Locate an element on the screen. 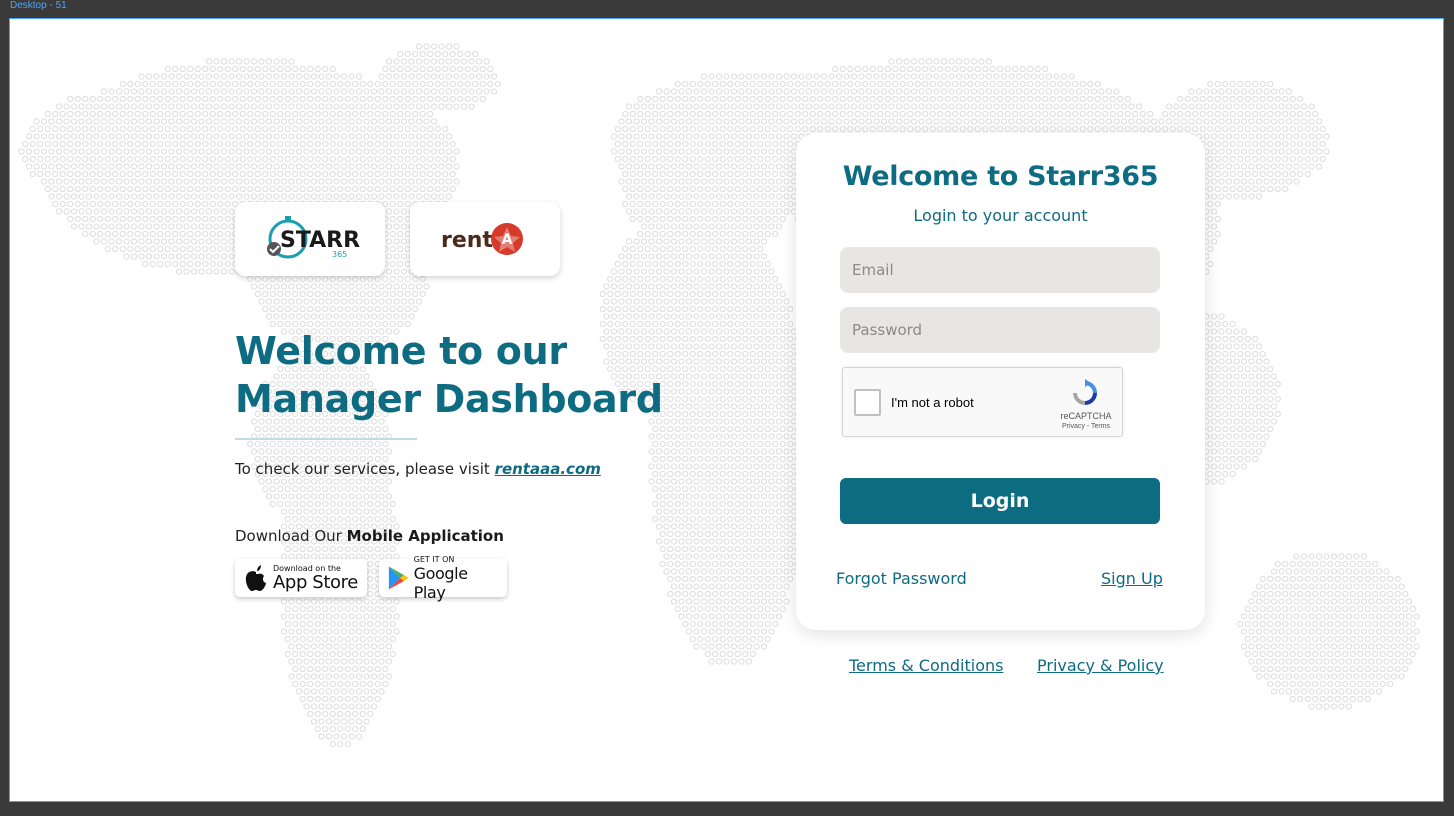 The image size is (1454, 816). recaptcha-links: Privacy - Terms is located at coordinates (1086, 426).